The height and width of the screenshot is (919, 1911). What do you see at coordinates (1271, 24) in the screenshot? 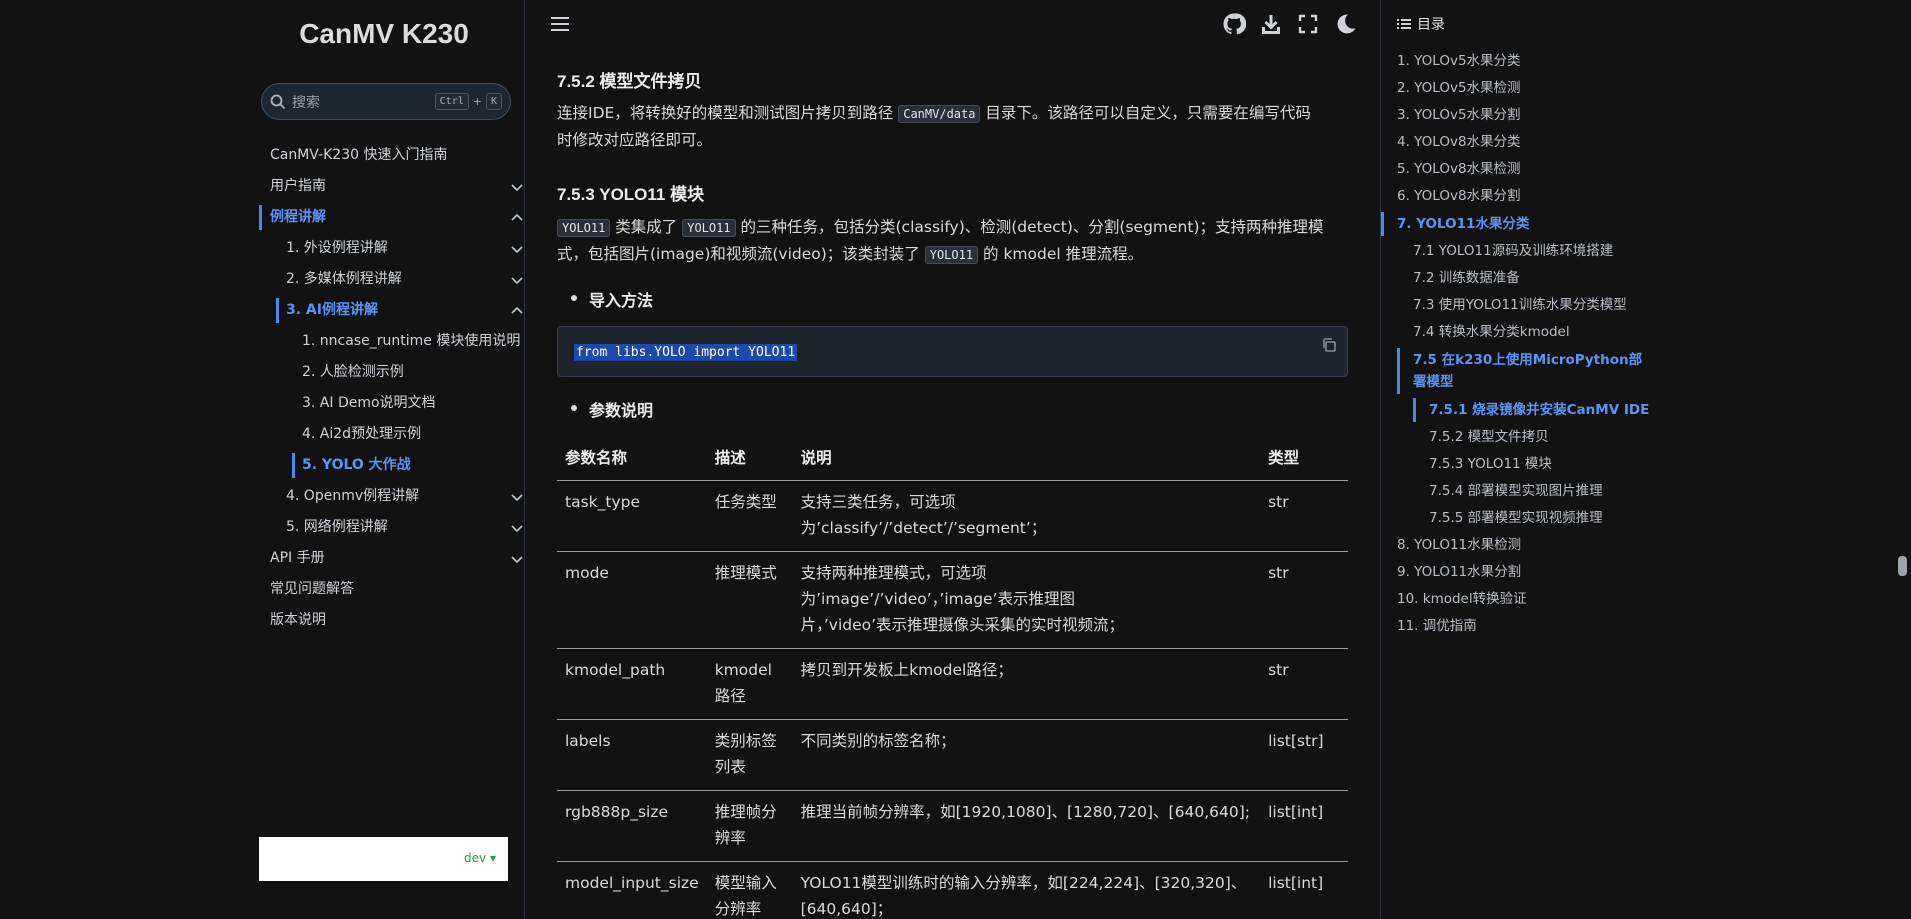
I see `download-icon` at bounding box center [1271, 24].